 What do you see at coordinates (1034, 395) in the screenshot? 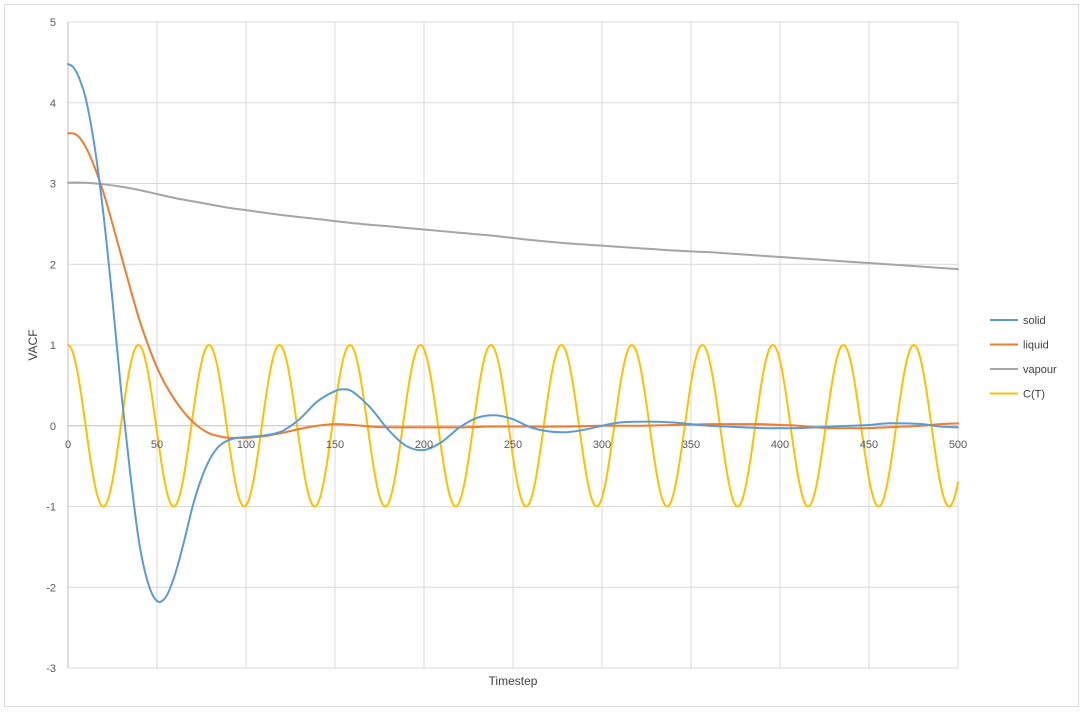
I see `legend-label-ct: C(T)` at bounding box center [1034, 395].